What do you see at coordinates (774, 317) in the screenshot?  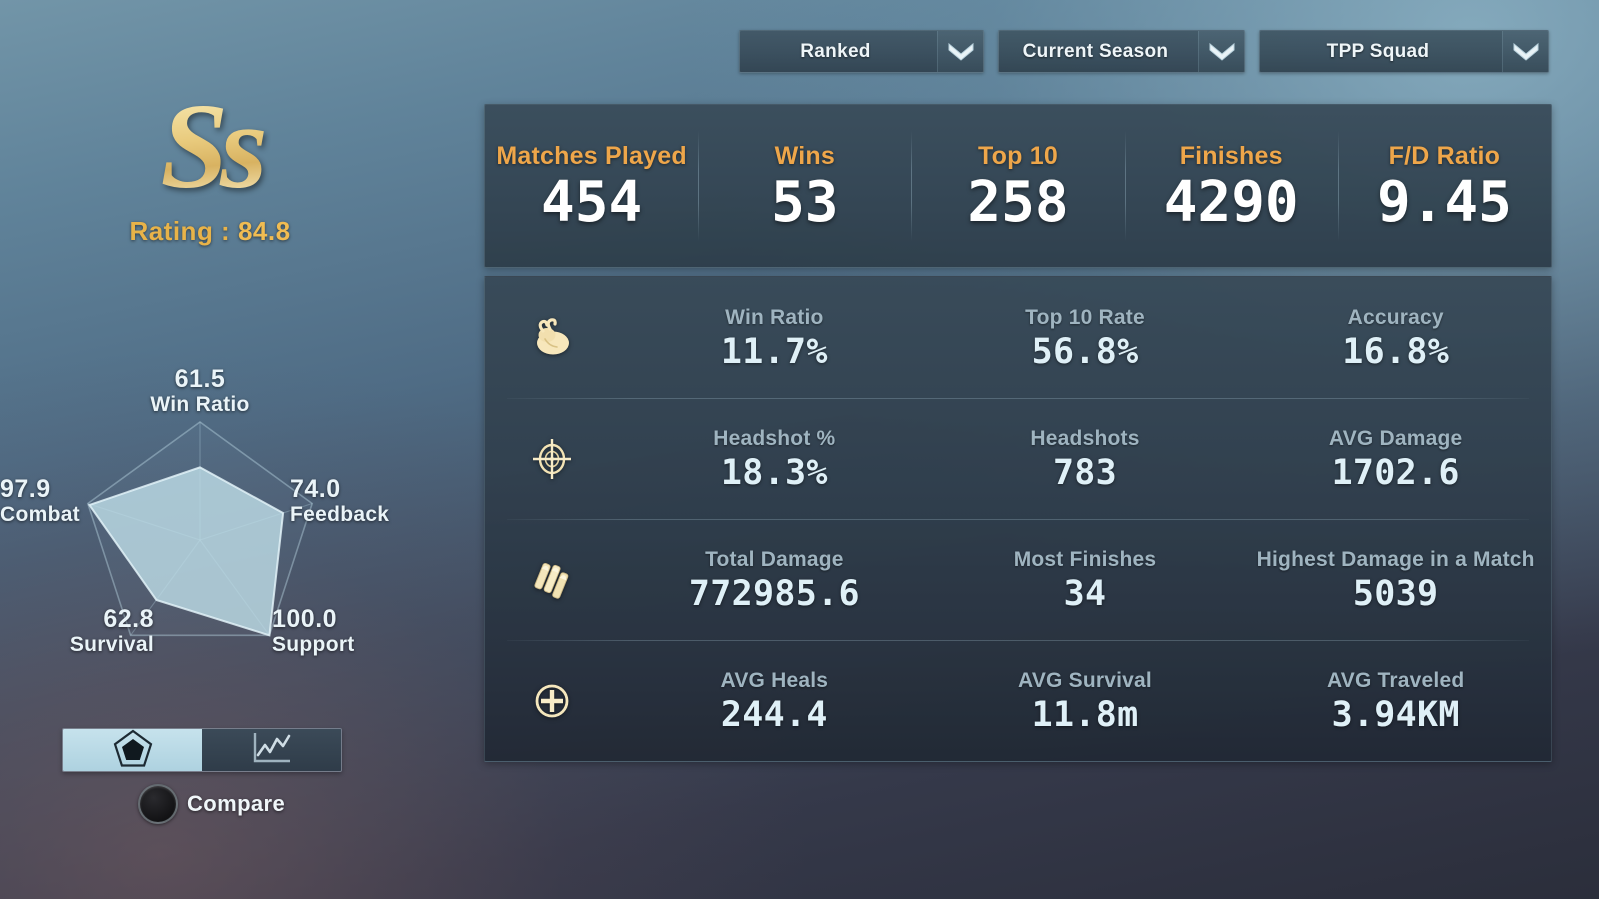 I see `stat-label: Win Ratio` at bounding box center [774, 317].